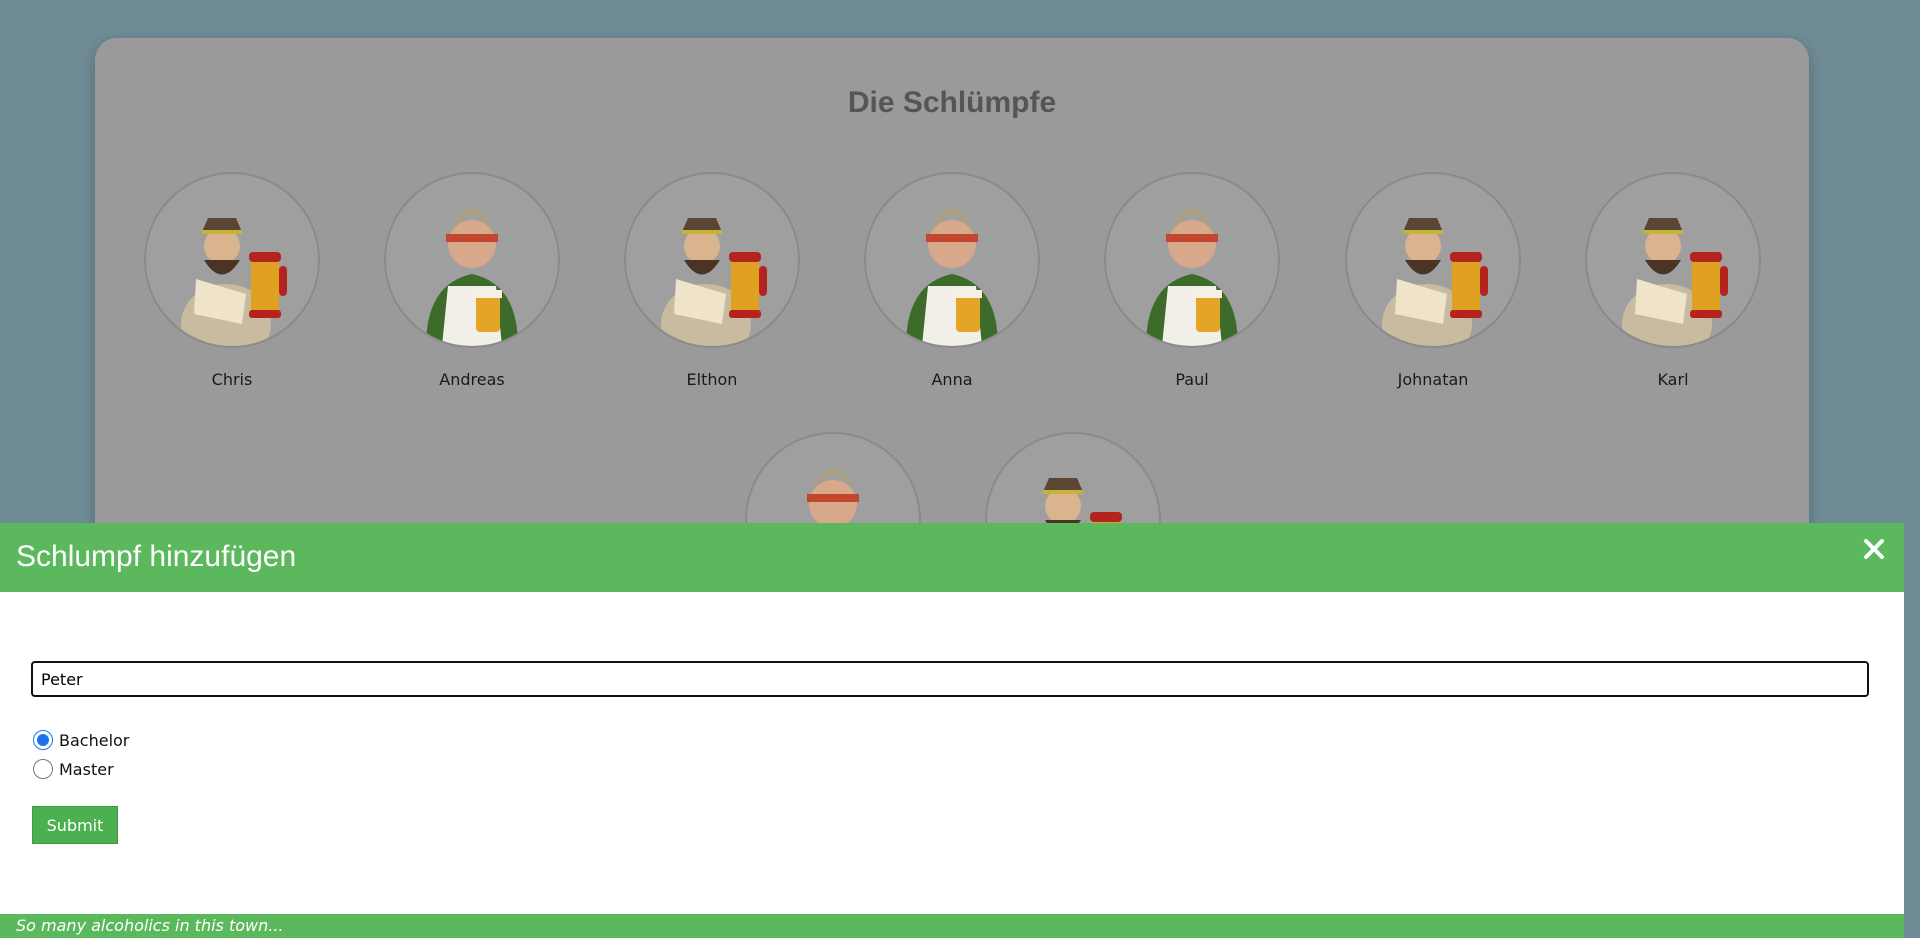 The width and height of the screenshot is (1920, 938). I want to click on radio-bachelor: Bachelor, so click(80, 740).